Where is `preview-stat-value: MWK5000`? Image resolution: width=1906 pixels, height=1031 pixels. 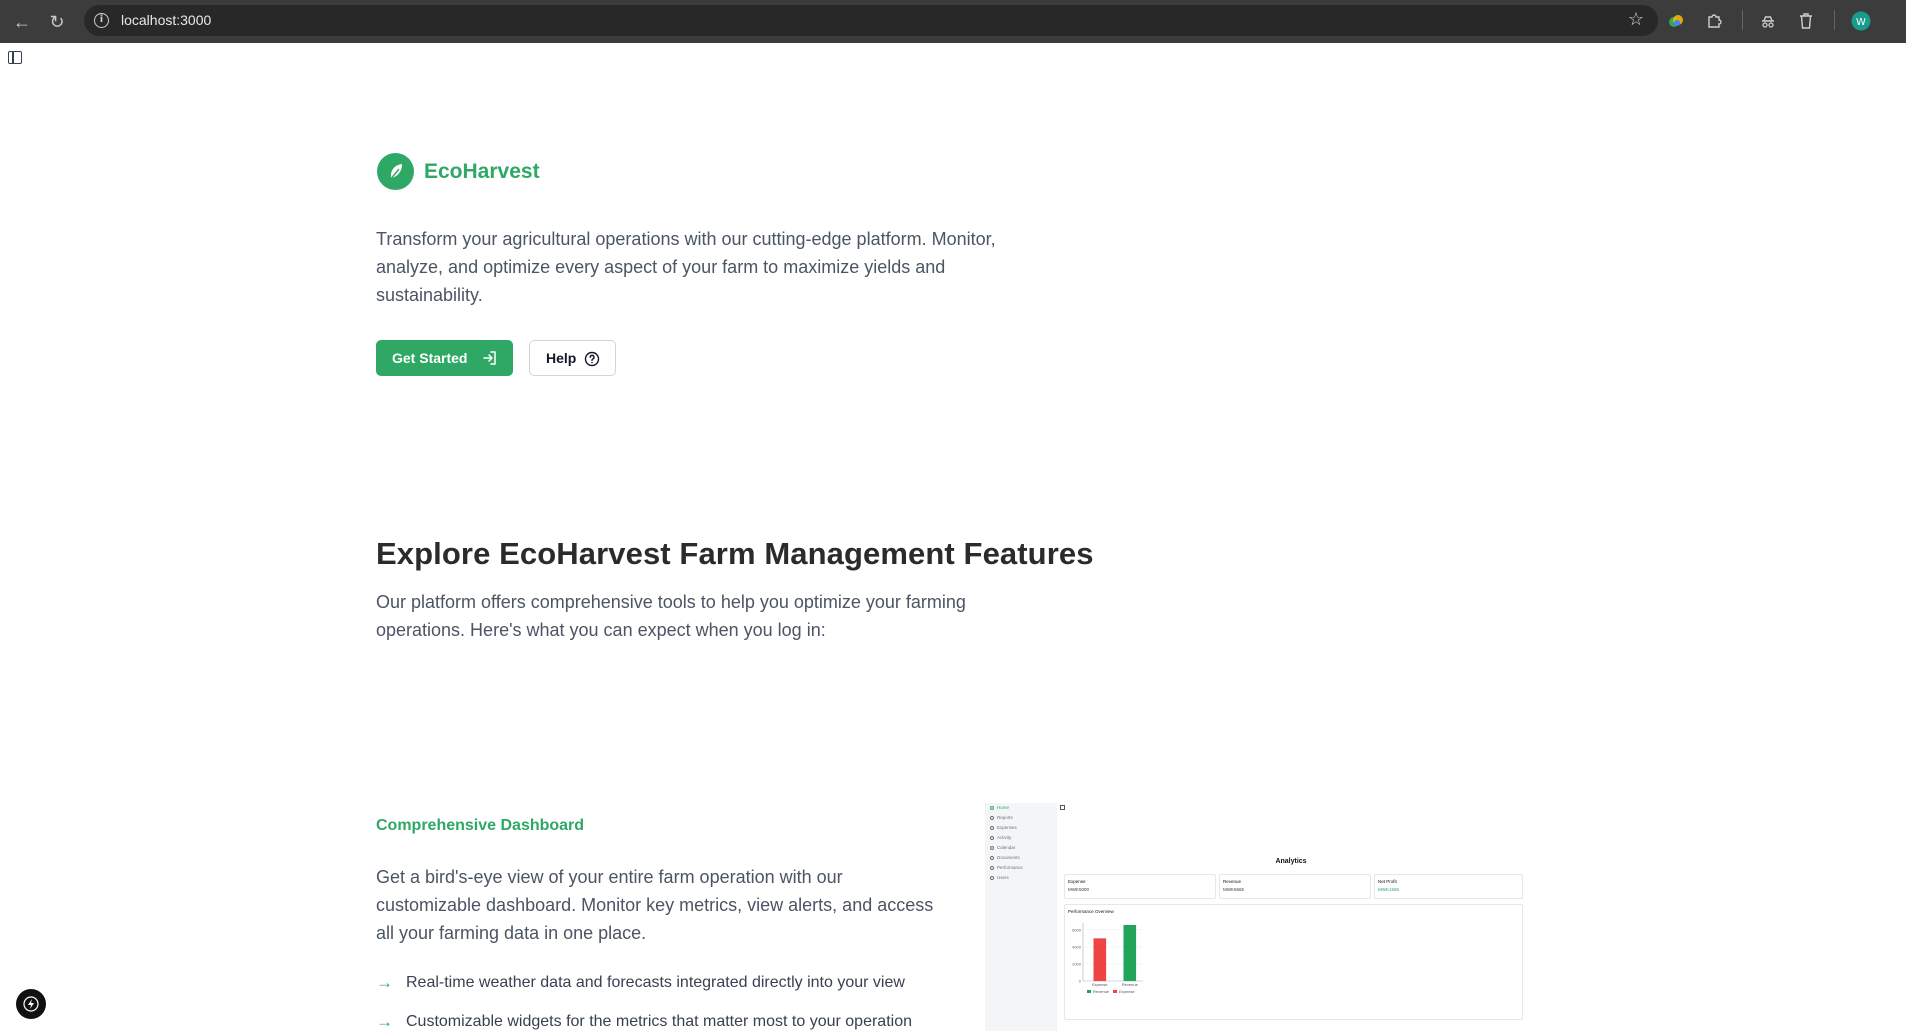
preview-stat-value: MWK5000 is located at coordinates (1079, 889).